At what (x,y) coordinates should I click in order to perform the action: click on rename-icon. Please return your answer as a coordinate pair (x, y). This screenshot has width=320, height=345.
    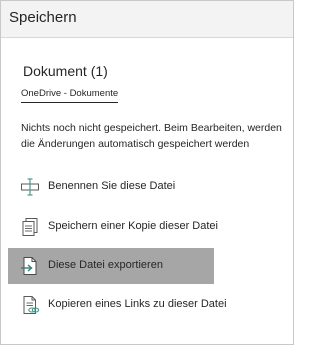
    Looking at the image, I should click on (30, 187).